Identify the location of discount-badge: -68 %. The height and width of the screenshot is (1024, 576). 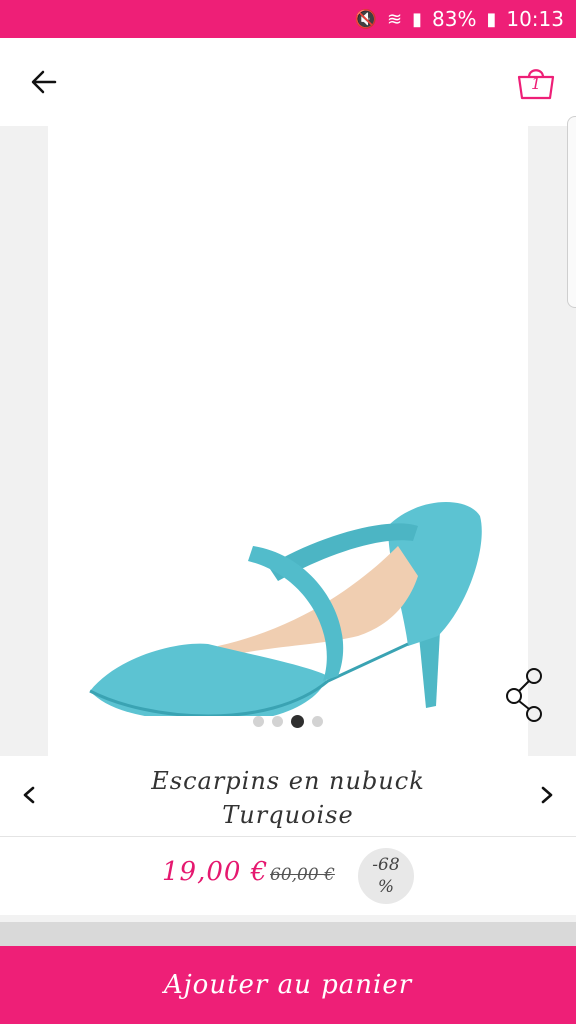
(386, 876).